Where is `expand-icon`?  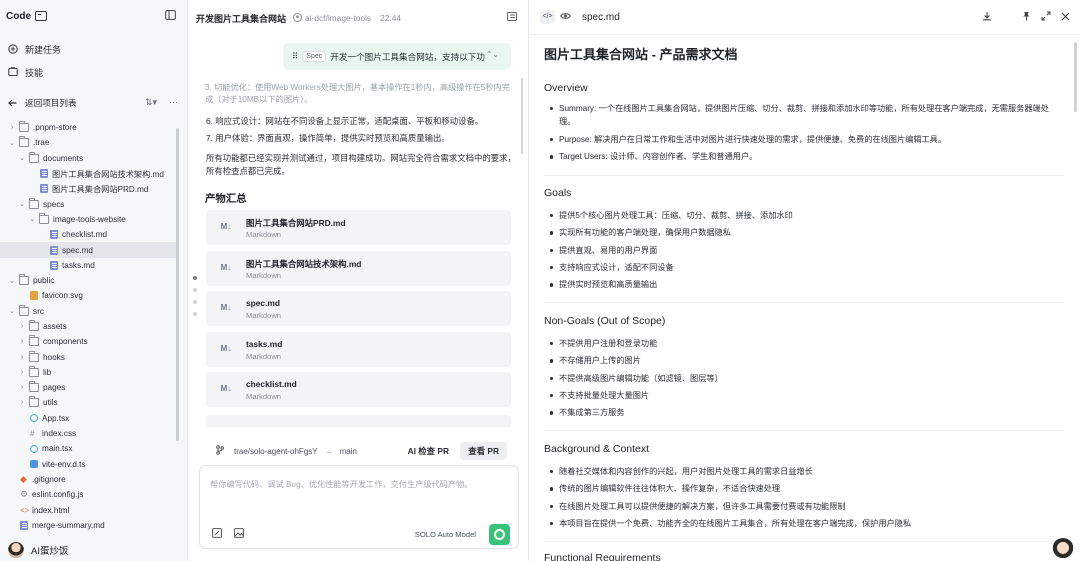
expand-icon is located at coordinates (1046, 17).